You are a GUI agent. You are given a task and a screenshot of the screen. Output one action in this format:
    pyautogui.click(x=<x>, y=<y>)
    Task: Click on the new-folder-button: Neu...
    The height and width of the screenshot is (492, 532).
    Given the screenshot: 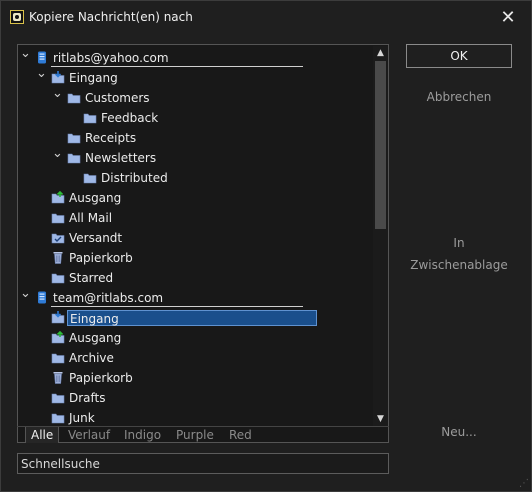 What is the action you would take?
    pyautogui.click(x=459, y=432)
    